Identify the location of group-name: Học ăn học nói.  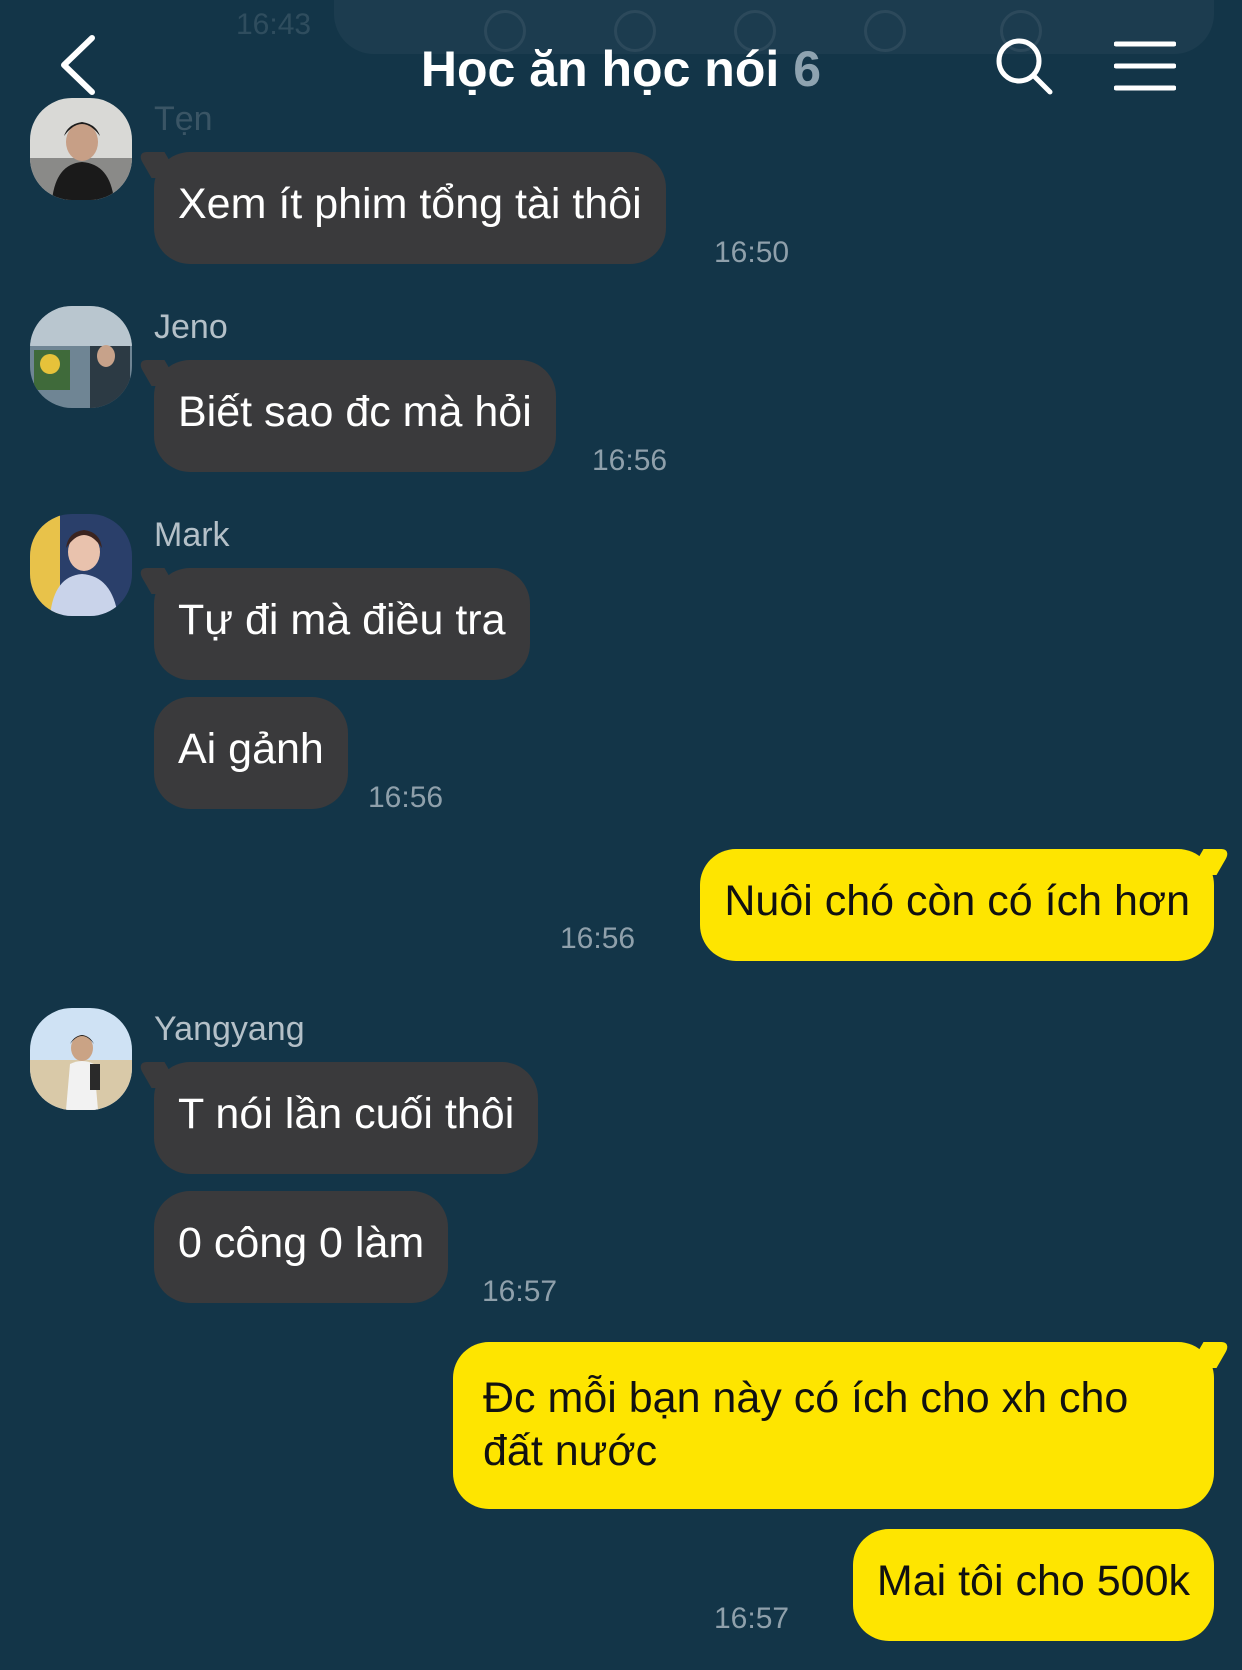
(600, 69).